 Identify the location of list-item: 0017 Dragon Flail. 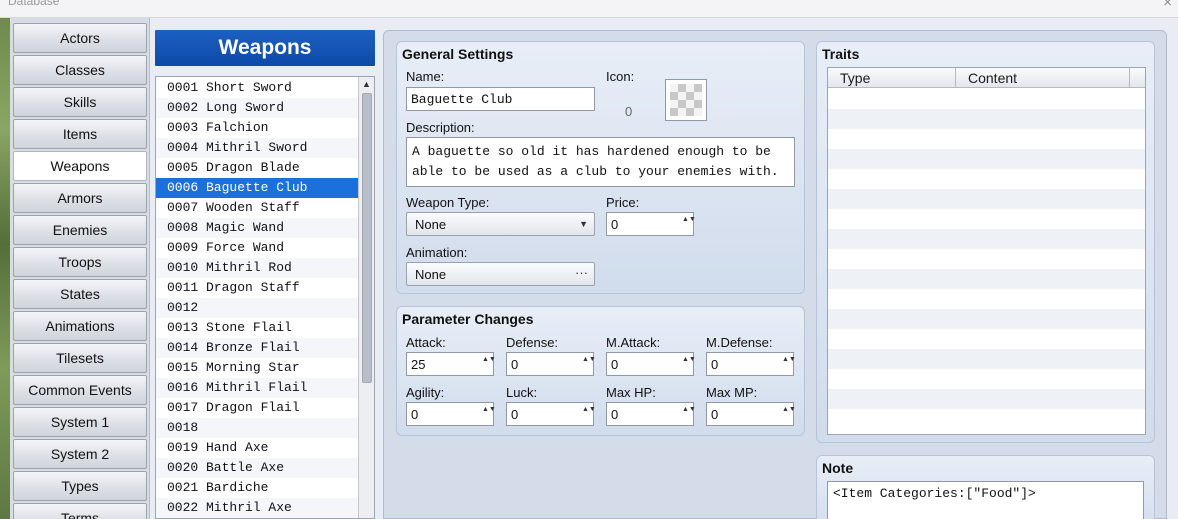
(258, 408).